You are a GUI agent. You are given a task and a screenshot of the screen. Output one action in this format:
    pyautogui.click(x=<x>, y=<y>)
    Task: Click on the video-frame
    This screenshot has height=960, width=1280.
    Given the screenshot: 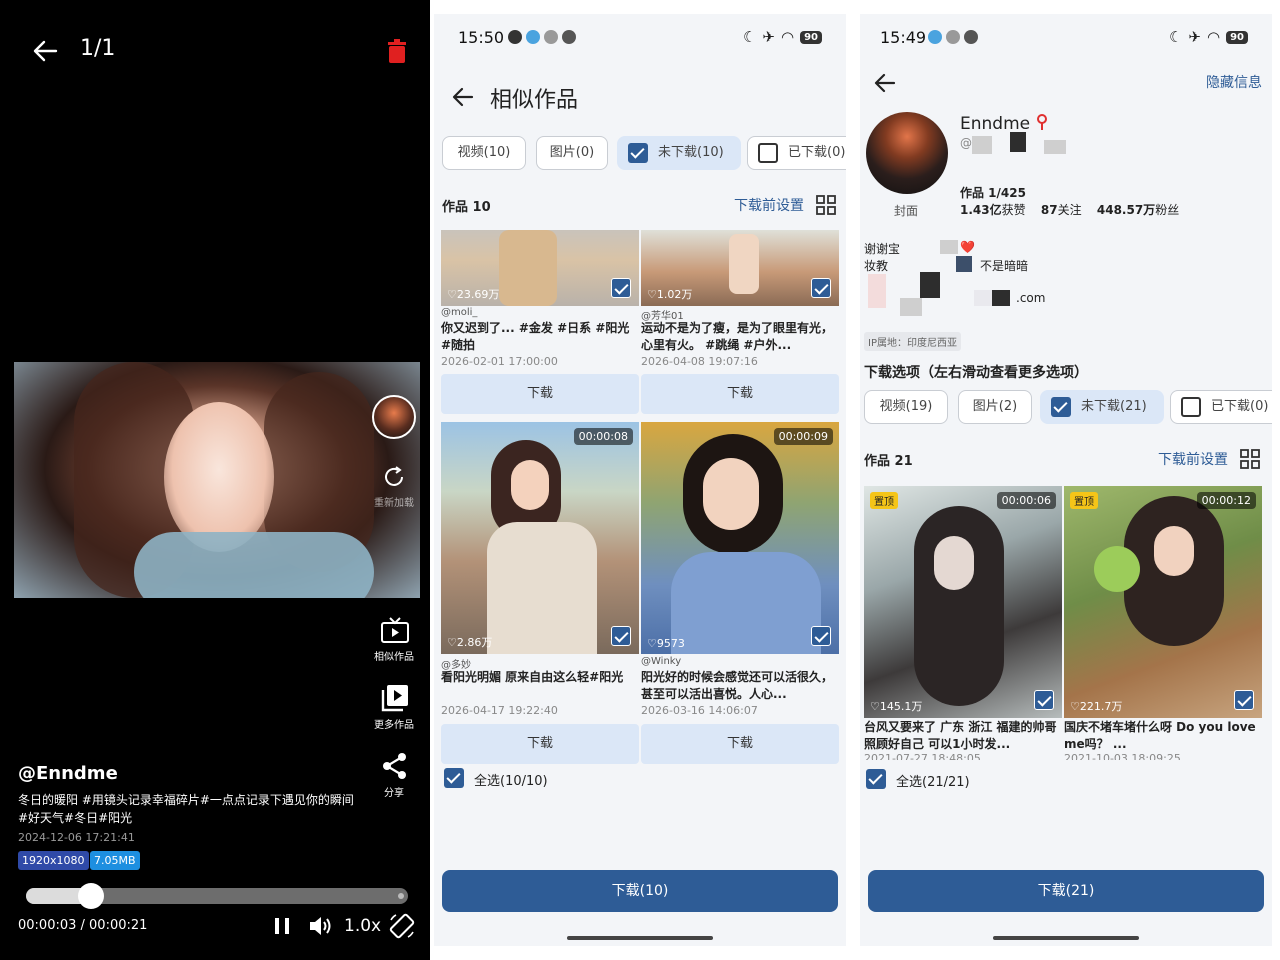 What is the action you would take?
    pyautogui.click(x=217, y=480)
    